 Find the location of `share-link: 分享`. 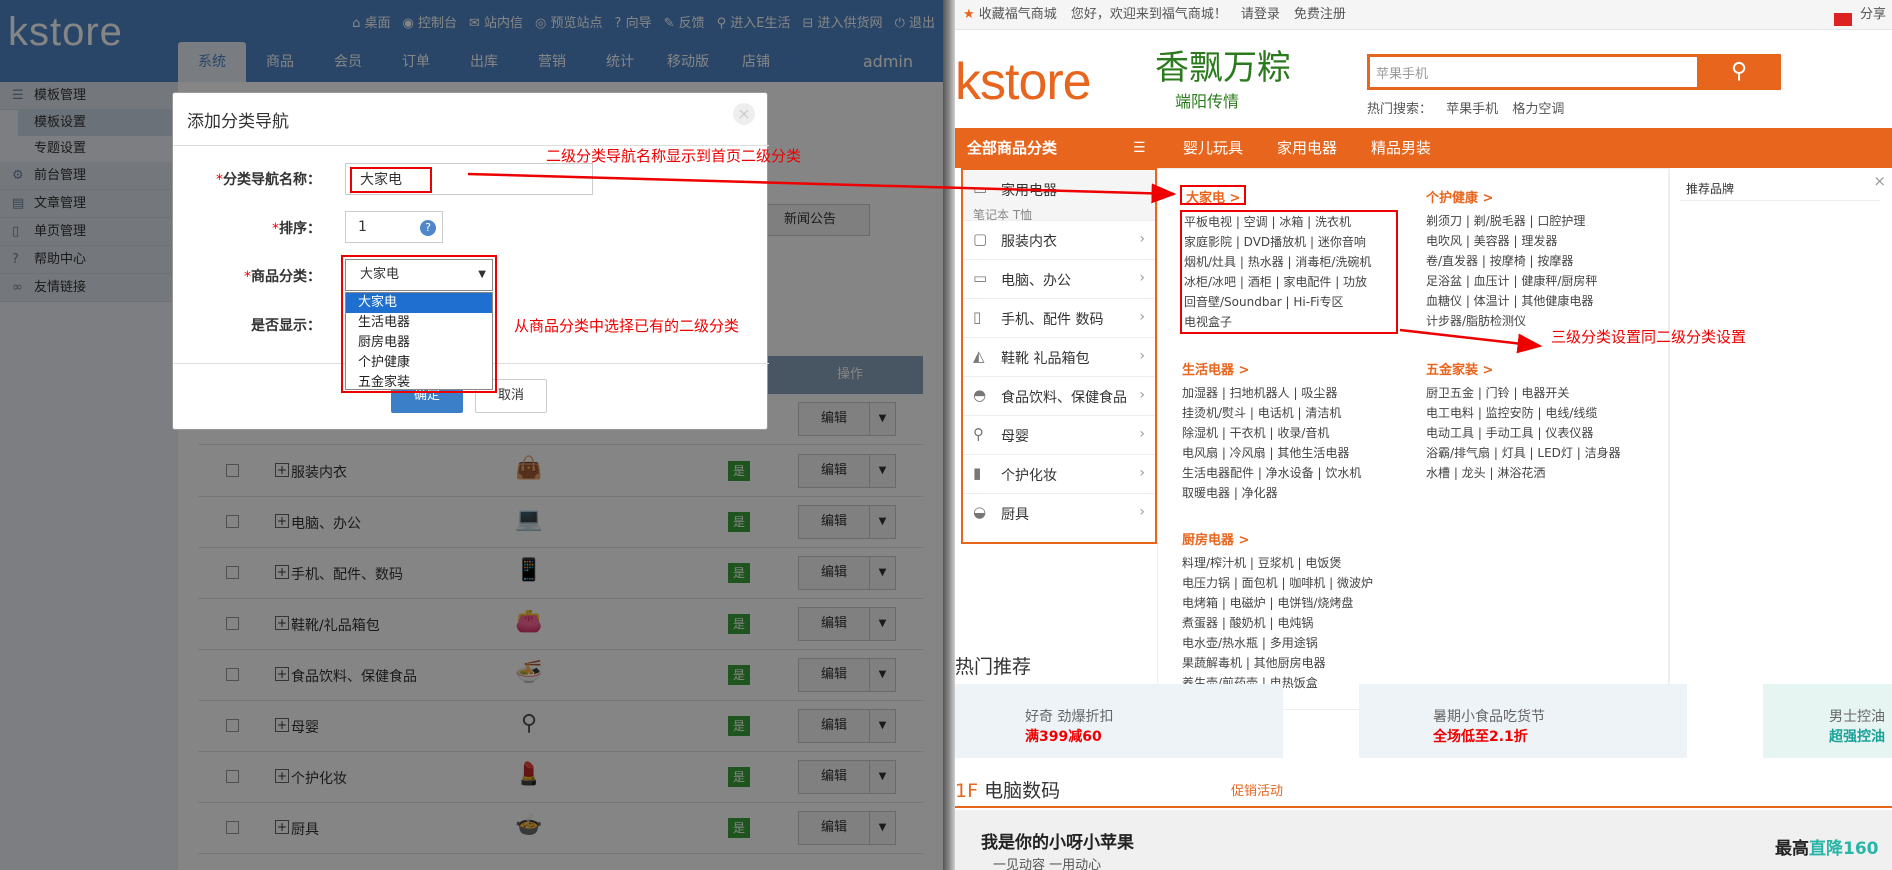

share-link: 分享 is located at coordinates (1873, 15).